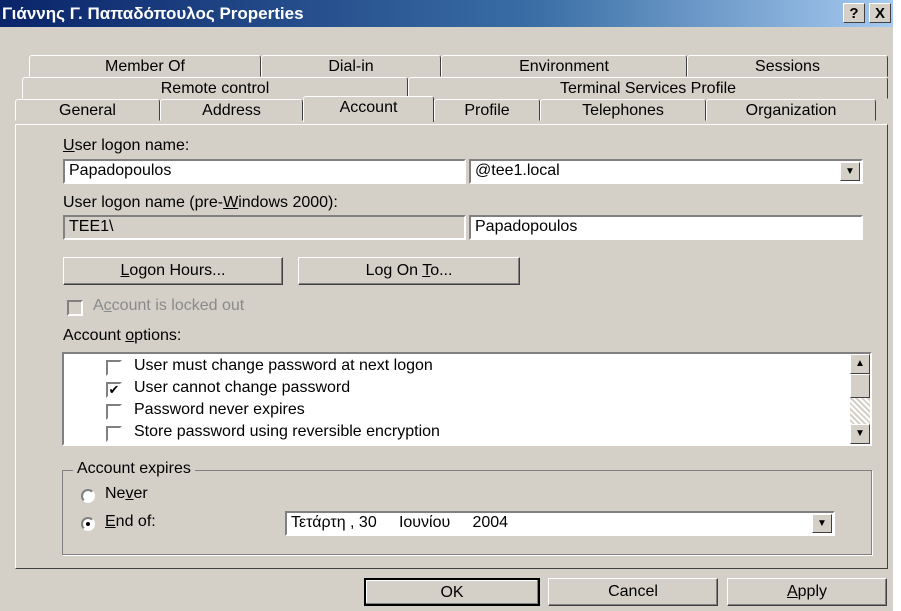 The height and width of the screenshot is (611, 901). What do you see at coordinates (130, 521) in the screenshot?
I see `end-of-label: End of:` at bounding box center [130, 521].